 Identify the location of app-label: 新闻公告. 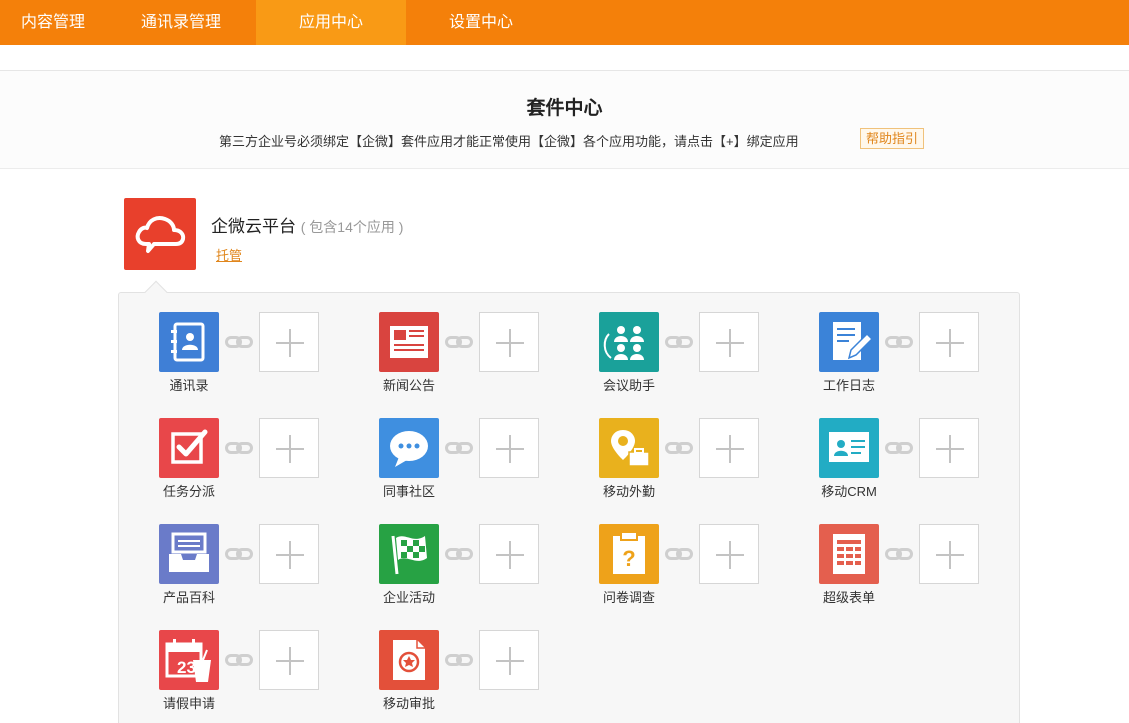
(408, 385).